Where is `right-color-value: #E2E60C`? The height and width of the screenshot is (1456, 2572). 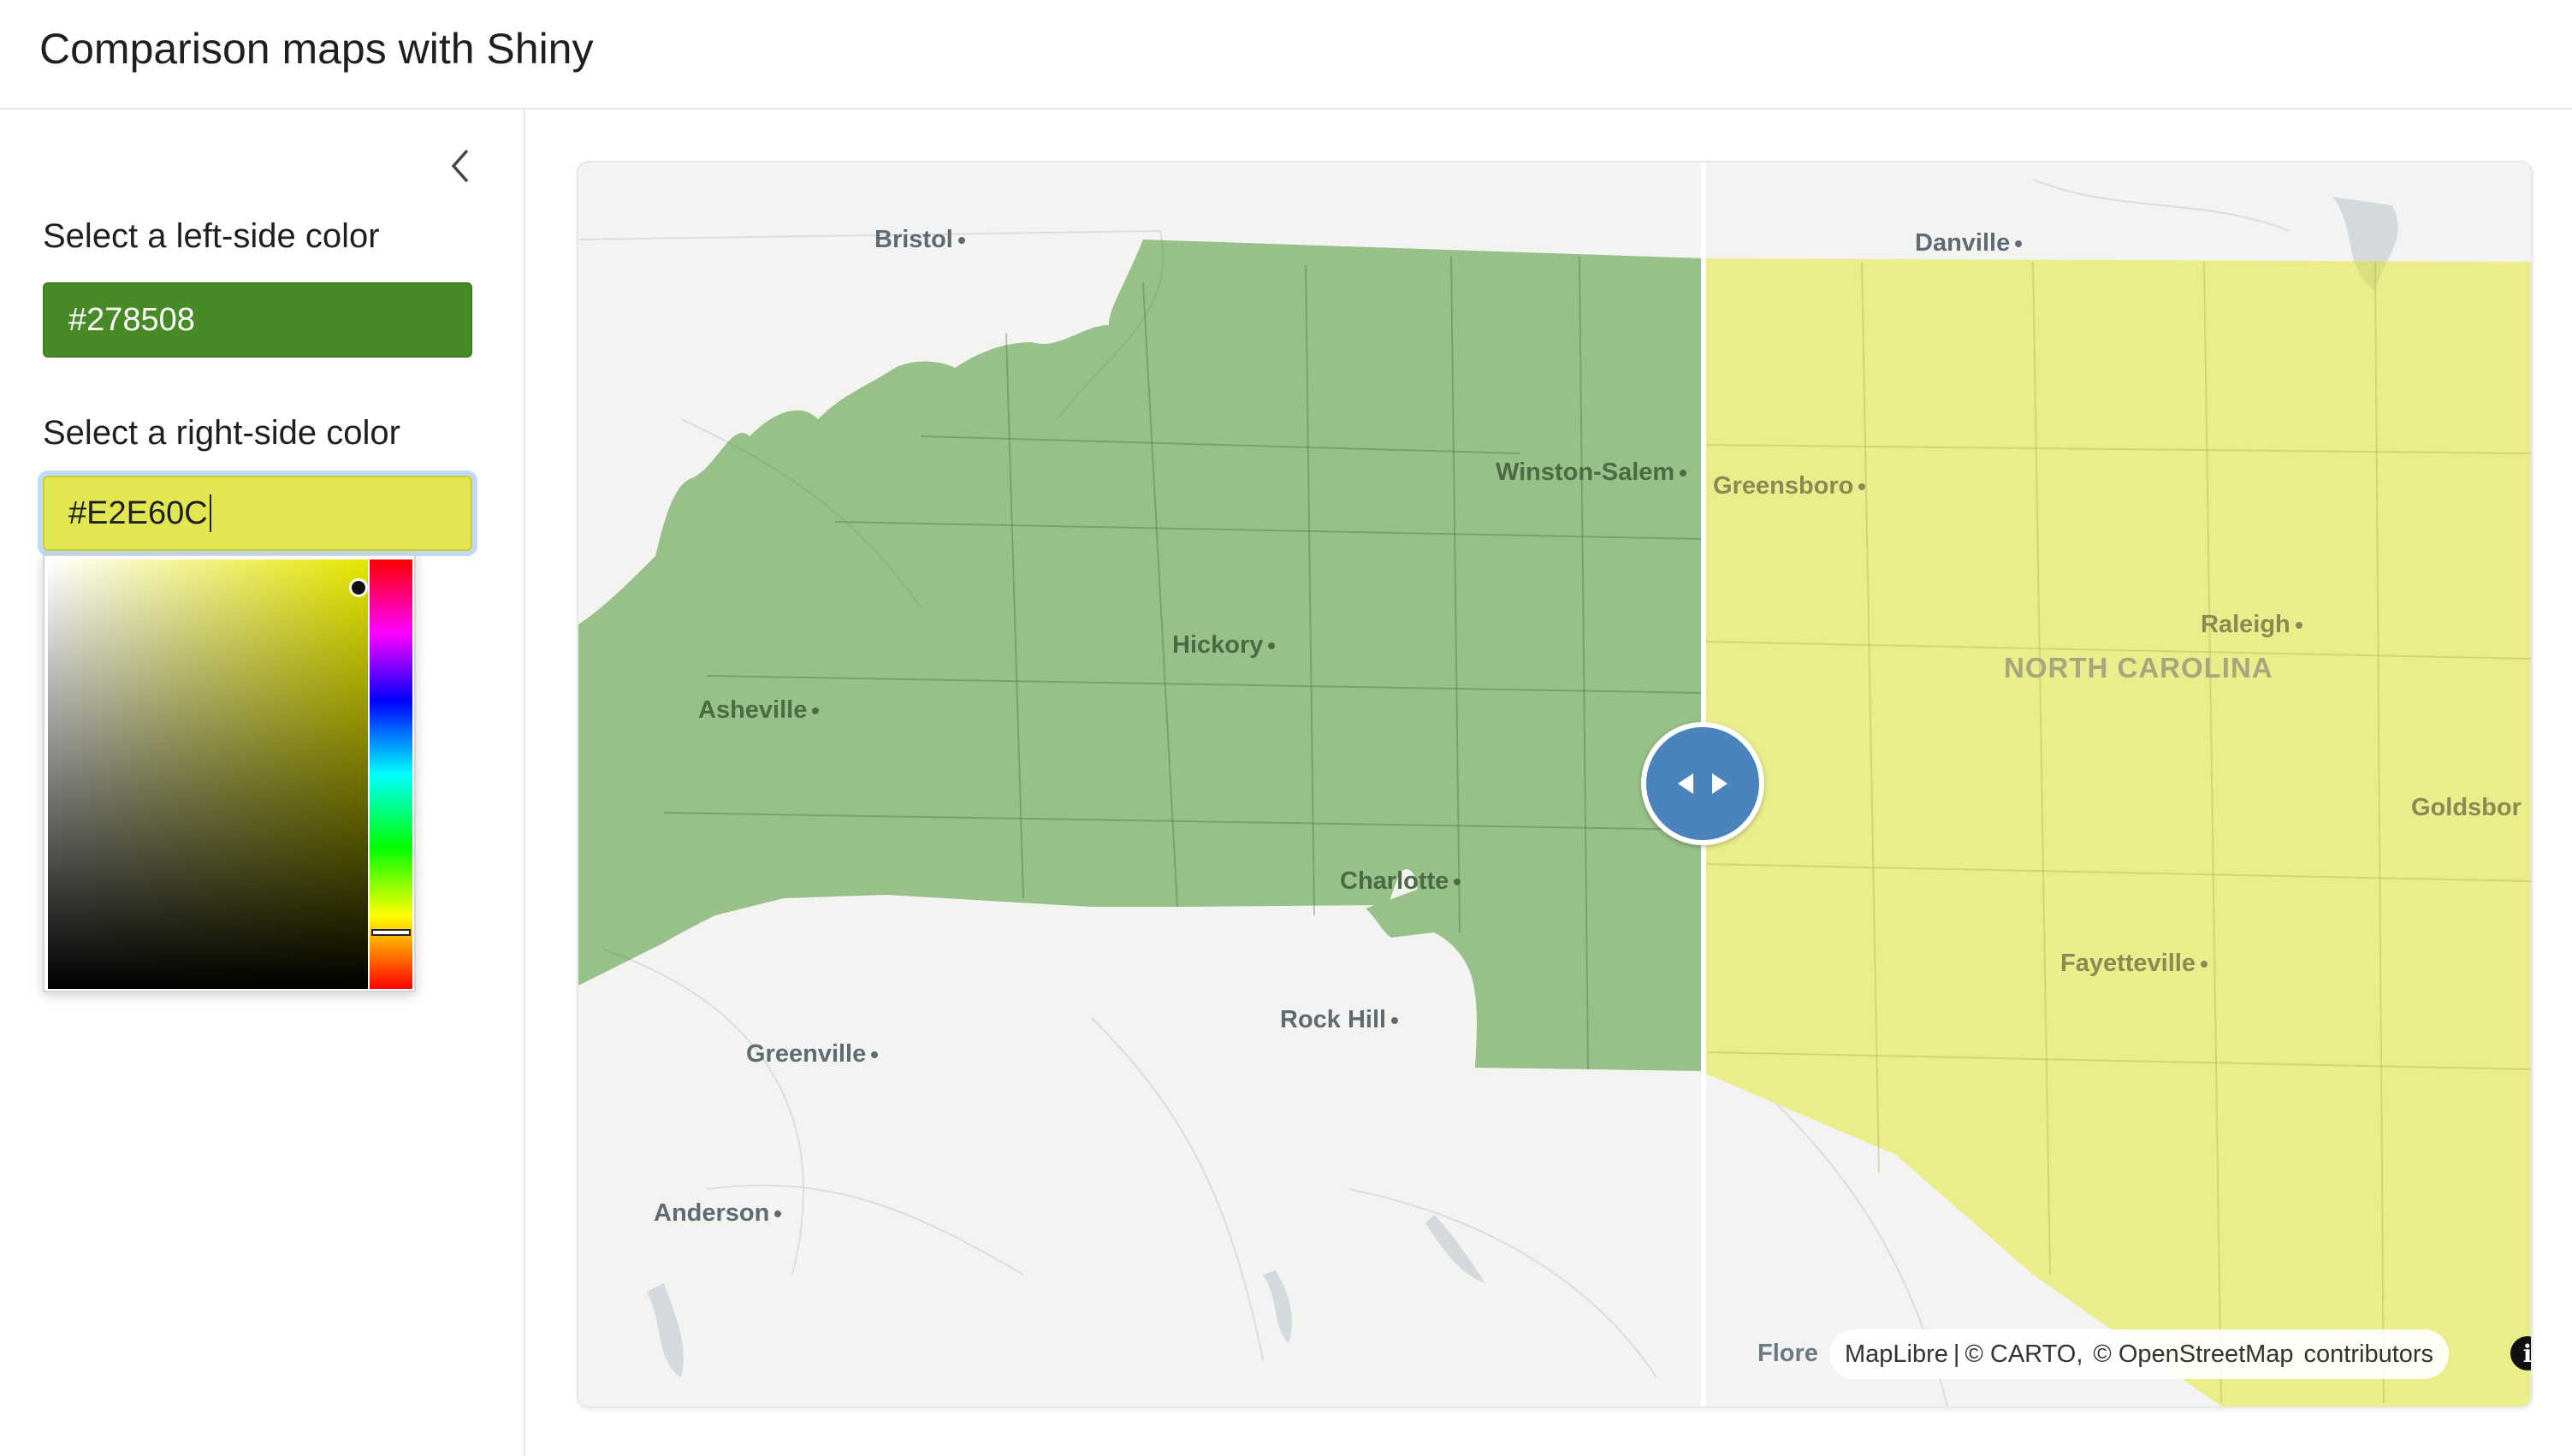
right-color-value: #E2E60C is located at coordinates (138, 512).